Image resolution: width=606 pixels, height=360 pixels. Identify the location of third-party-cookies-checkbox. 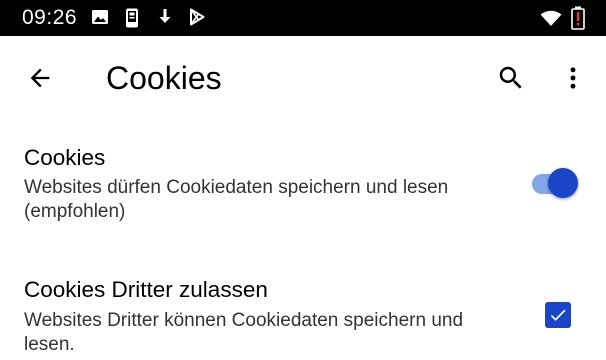
(558, 315).